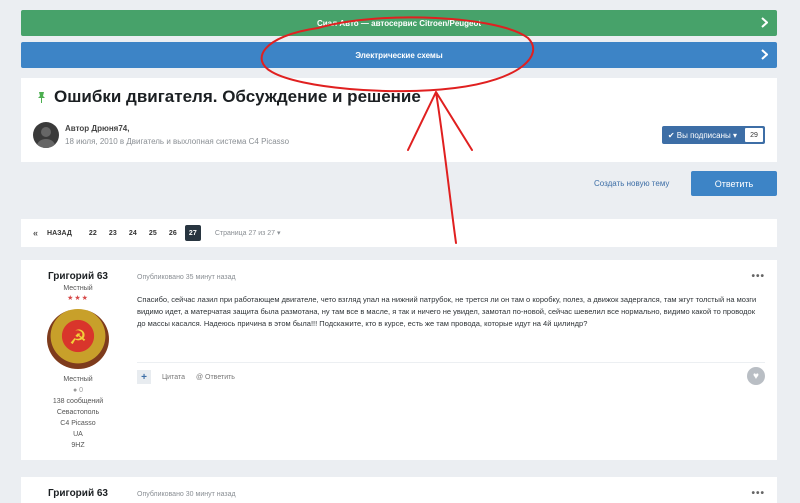  What do you see at coordinates (93, 233) in the screenshot?
I see `page-22: 22` at bounding box center [93, 233].